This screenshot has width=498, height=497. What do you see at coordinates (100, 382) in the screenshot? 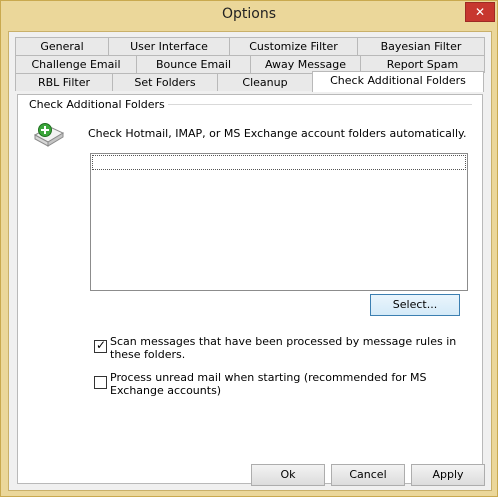
I see `process-unread-checkbox` at bounding box center [100, 382].